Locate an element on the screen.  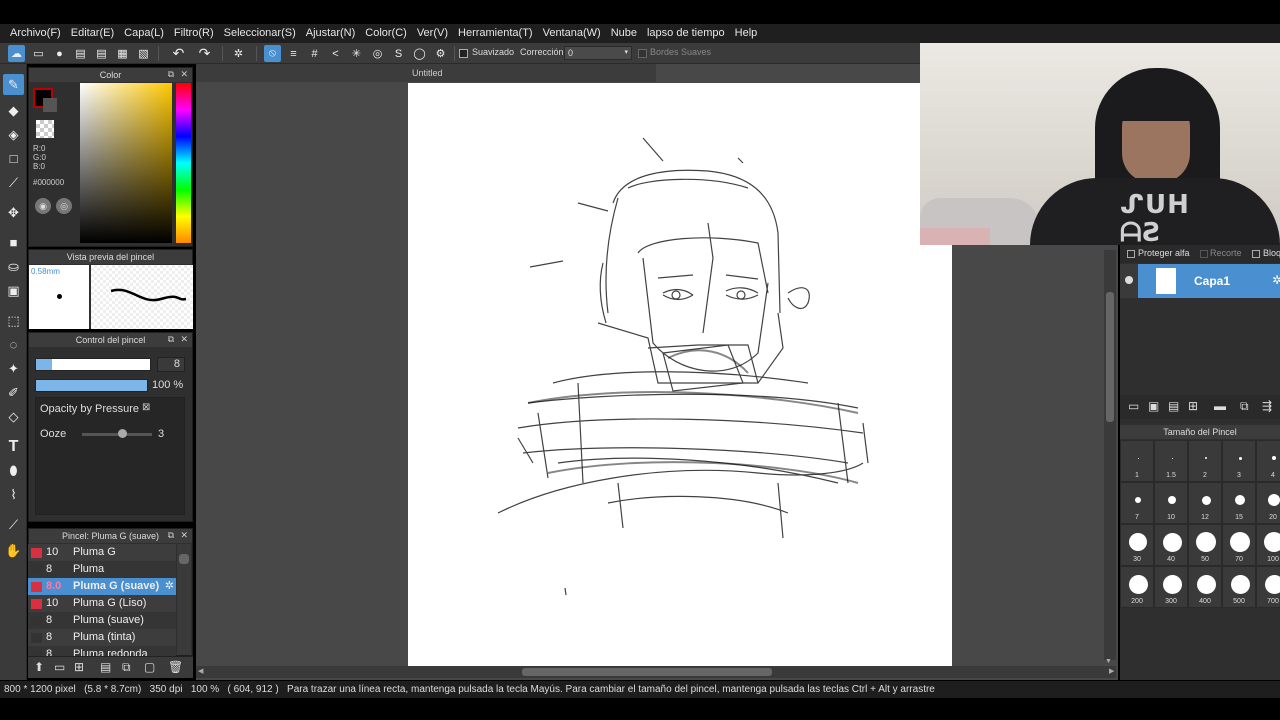
background-color-swatch is located at coordinates (50, 105).